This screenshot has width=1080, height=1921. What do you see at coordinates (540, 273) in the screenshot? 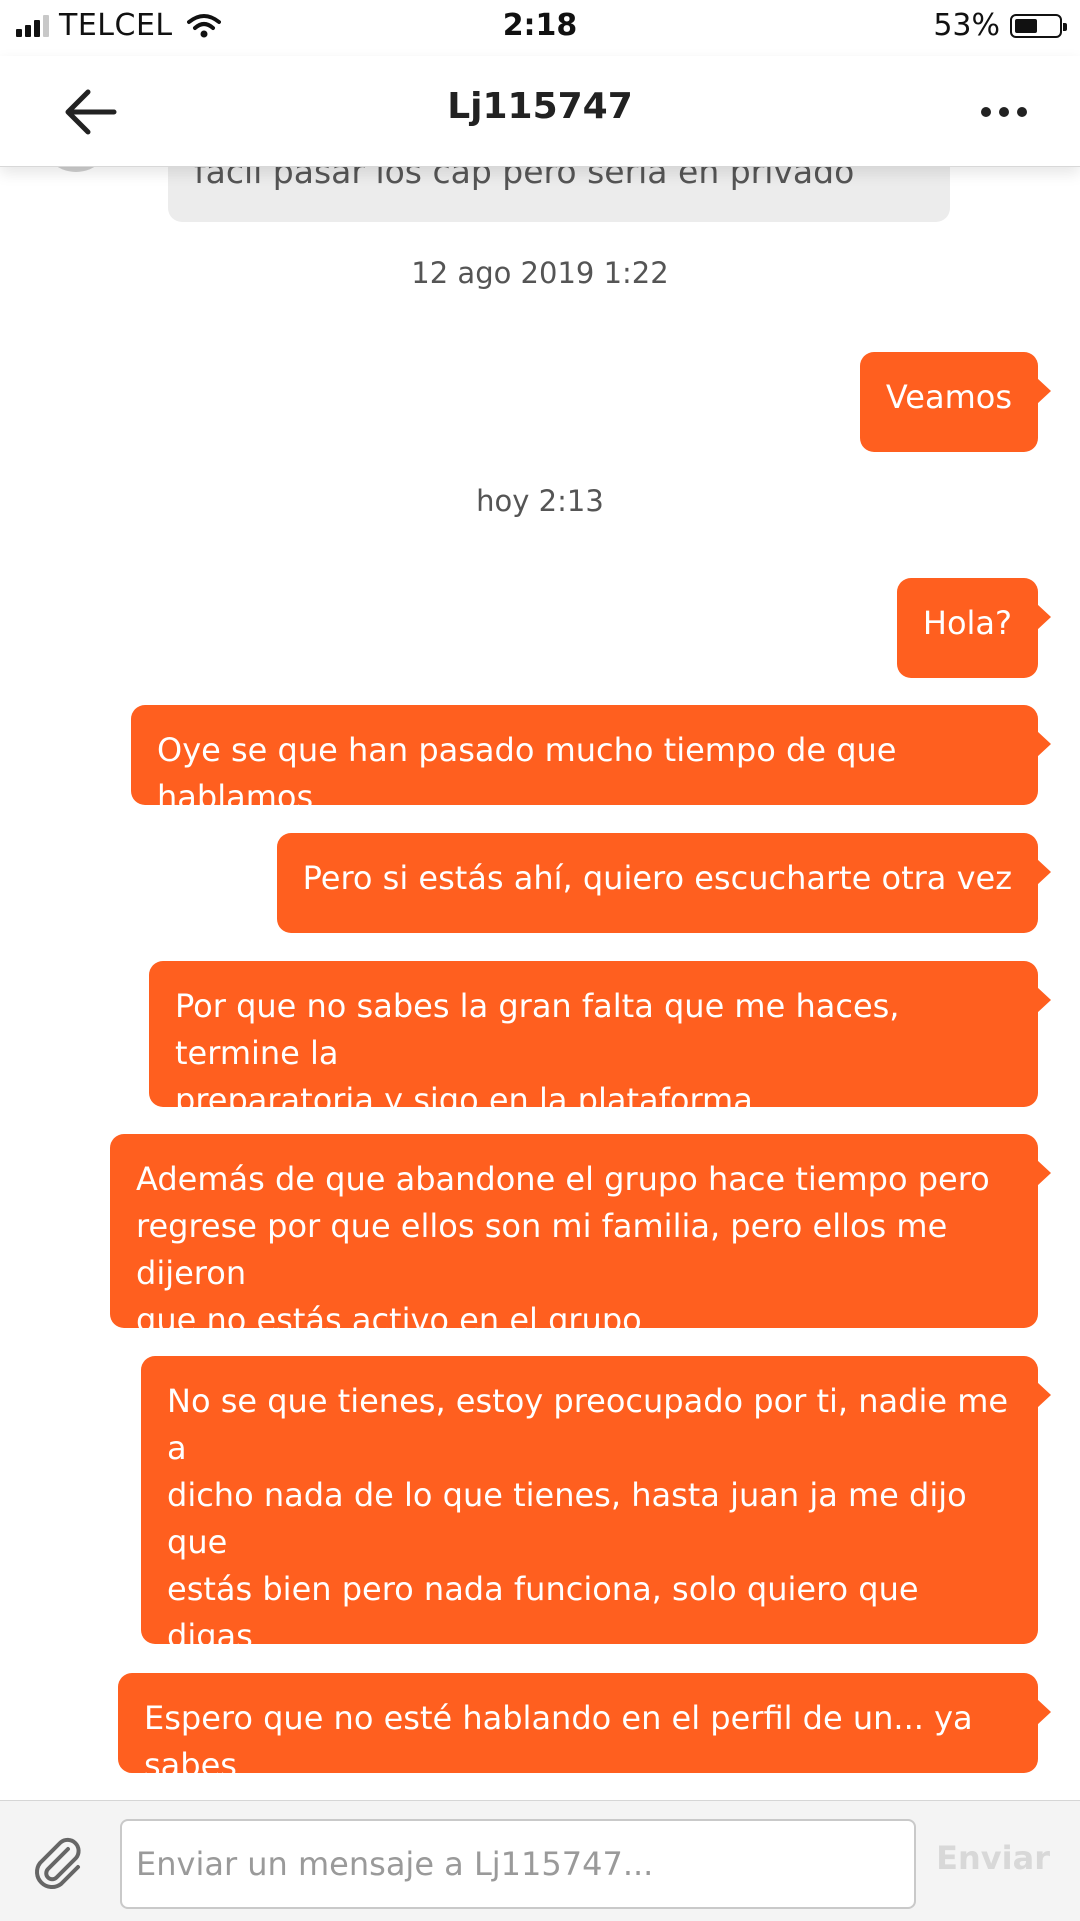
I see `message-timestamp: 12 ago 2019 1:22` at bounding box center [540, 273].